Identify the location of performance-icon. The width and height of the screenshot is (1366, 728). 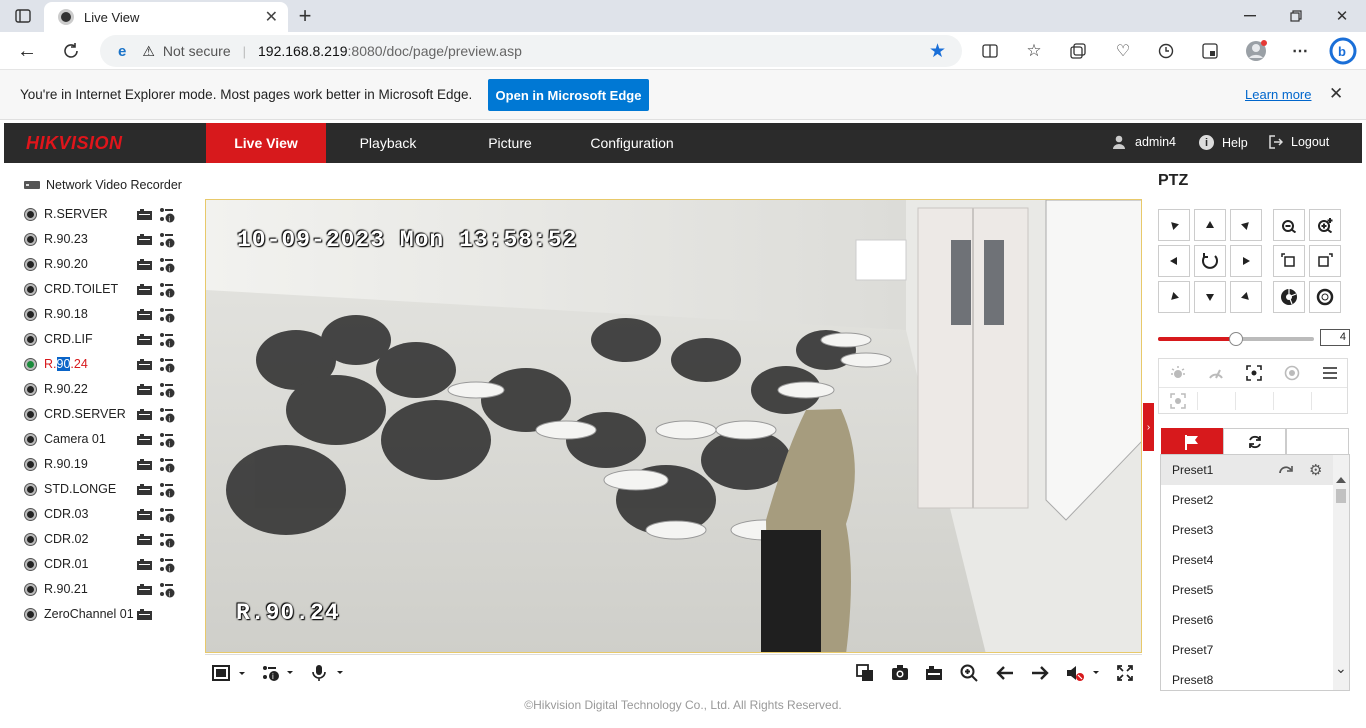
(1166, 51).